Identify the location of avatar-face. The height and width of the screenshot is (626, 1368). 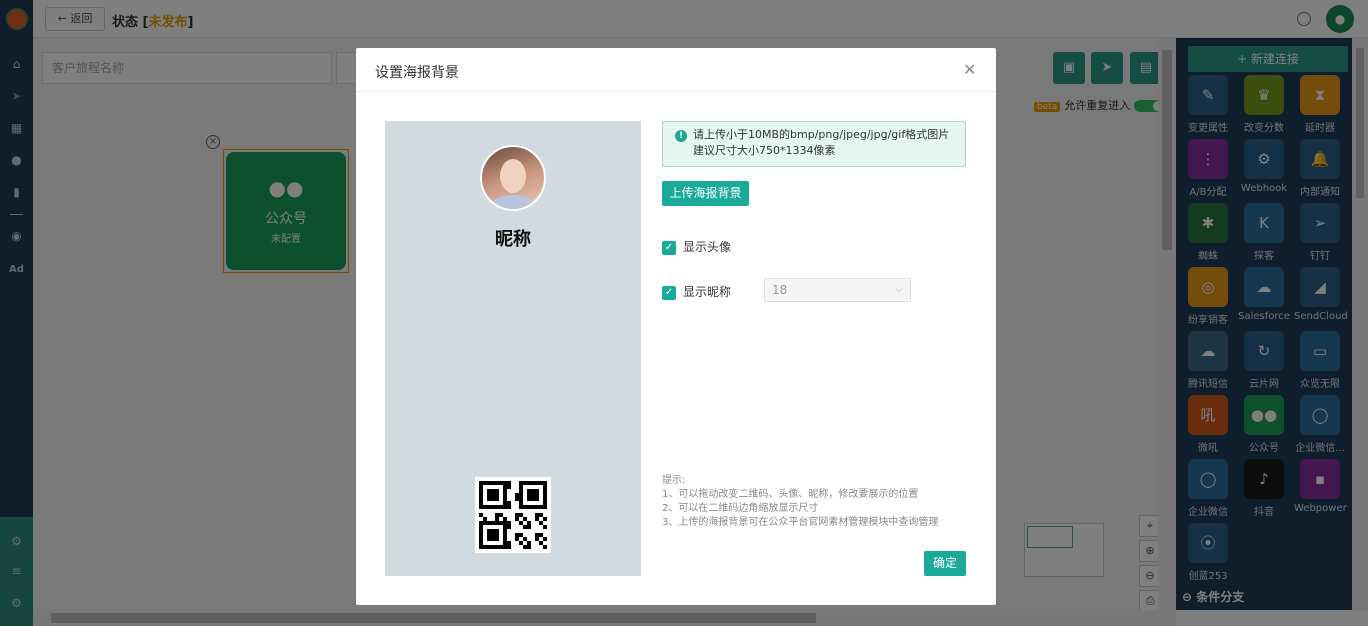
(513, 176).